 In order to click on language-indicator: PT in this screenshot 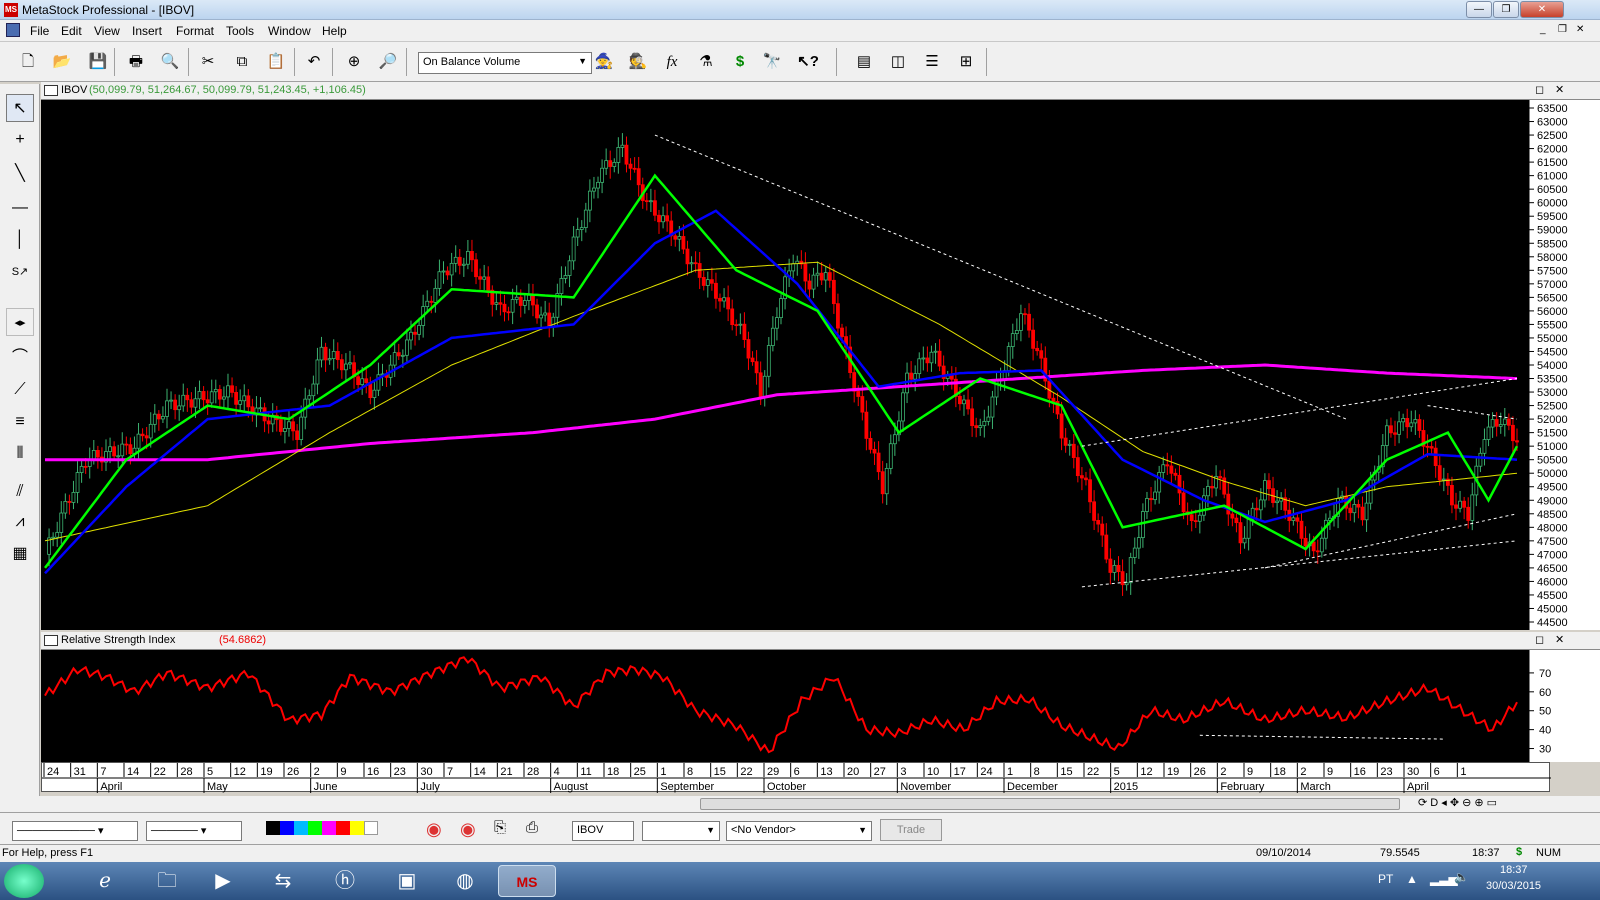, I will do `click(1385, 879)`.